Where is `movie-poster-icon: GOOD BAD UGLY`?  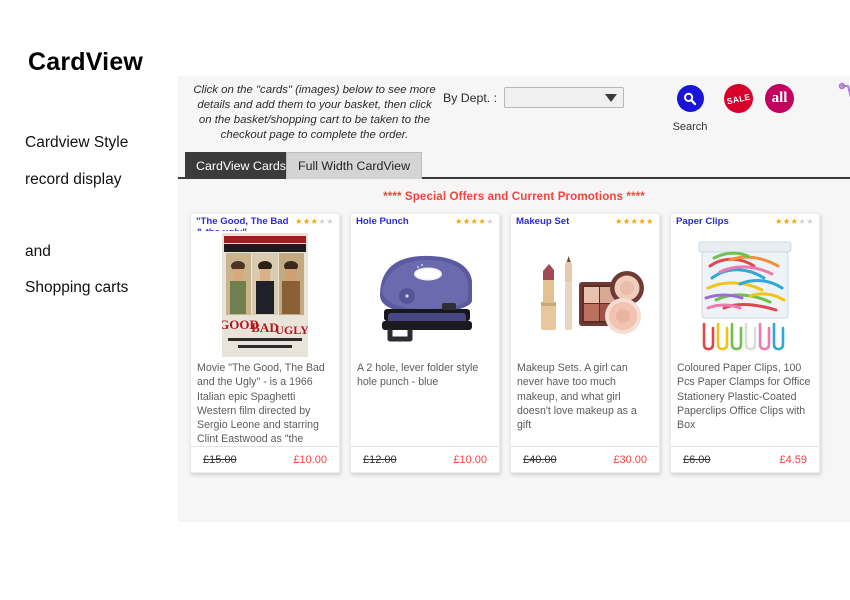 movie-poster-icon: GOOD BAD UGLY is located at coordinates (265, 295).